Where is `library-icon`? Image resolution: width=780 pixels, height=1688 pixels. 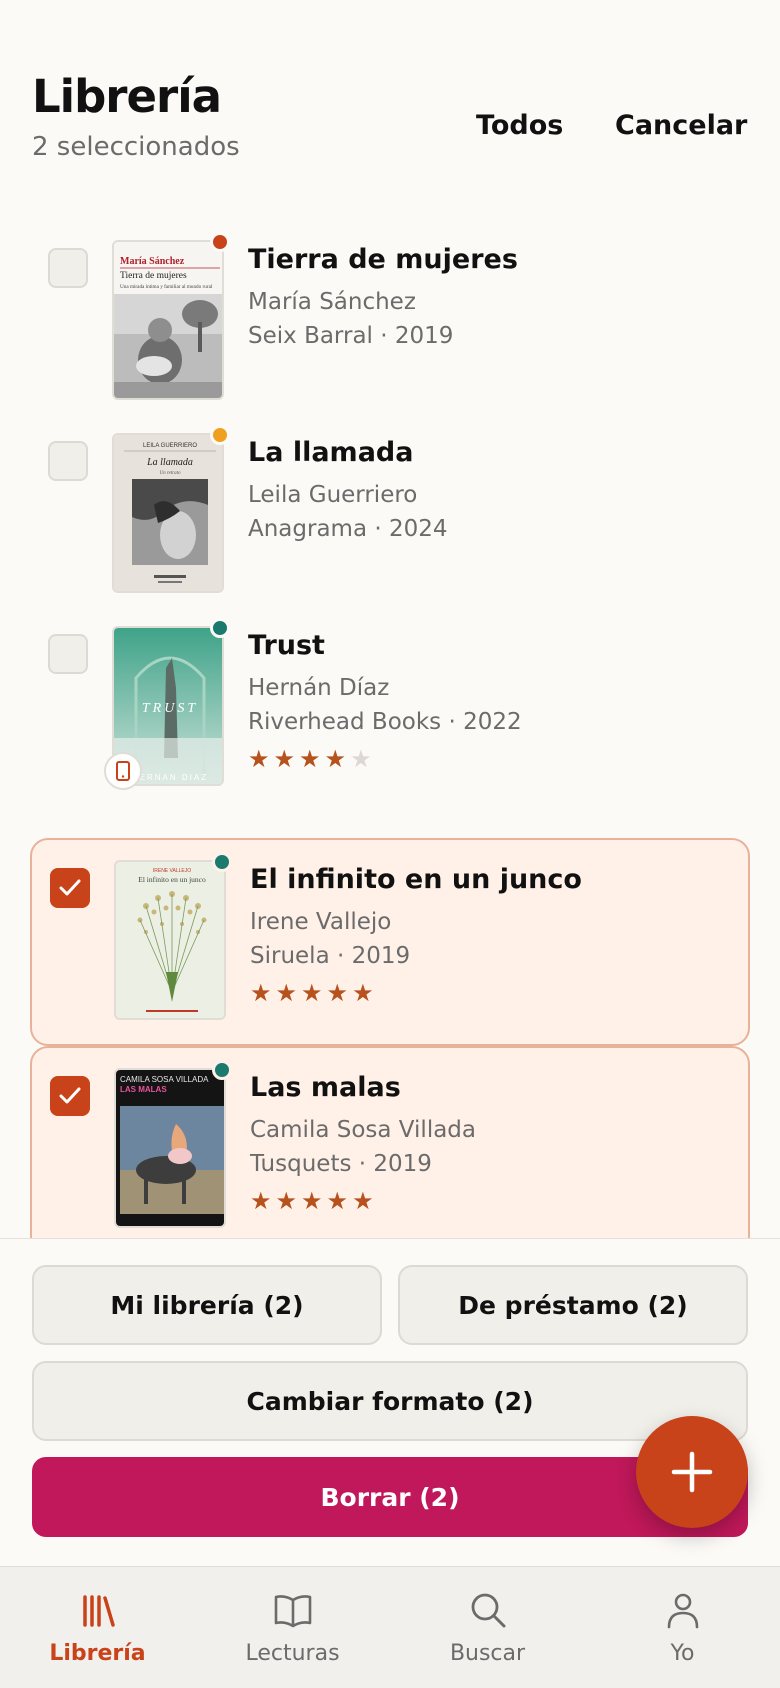
library-icon is located at coordinates (99, 1611).